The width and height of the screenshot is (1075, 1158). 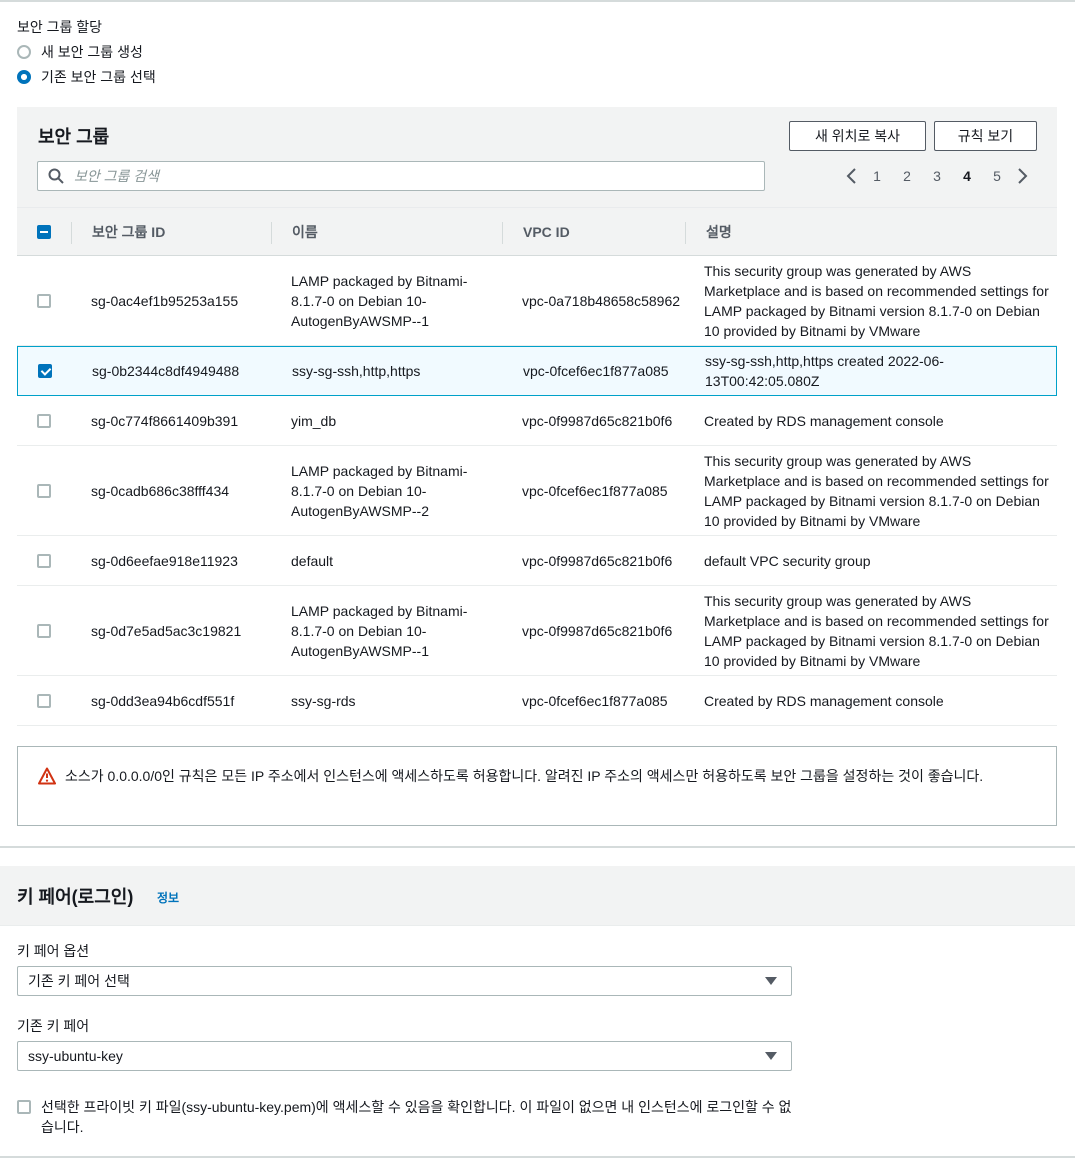 What do you see at coordinates (404, 981) in the screenshot?
I see `key-pair-option-select: 기존 키 페어 선택` at bounding box center [404, 981].